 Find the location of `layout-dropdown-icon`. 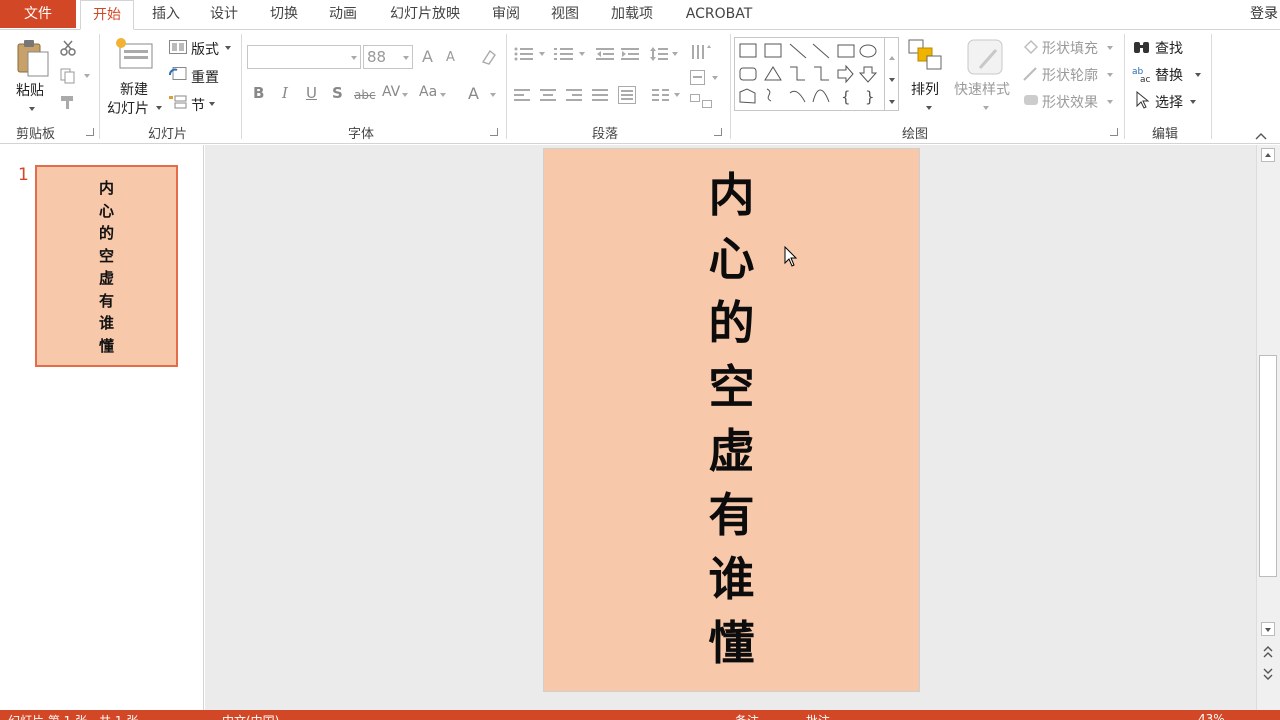

layout-dropdown-icon is located at coordinates (228, 48).